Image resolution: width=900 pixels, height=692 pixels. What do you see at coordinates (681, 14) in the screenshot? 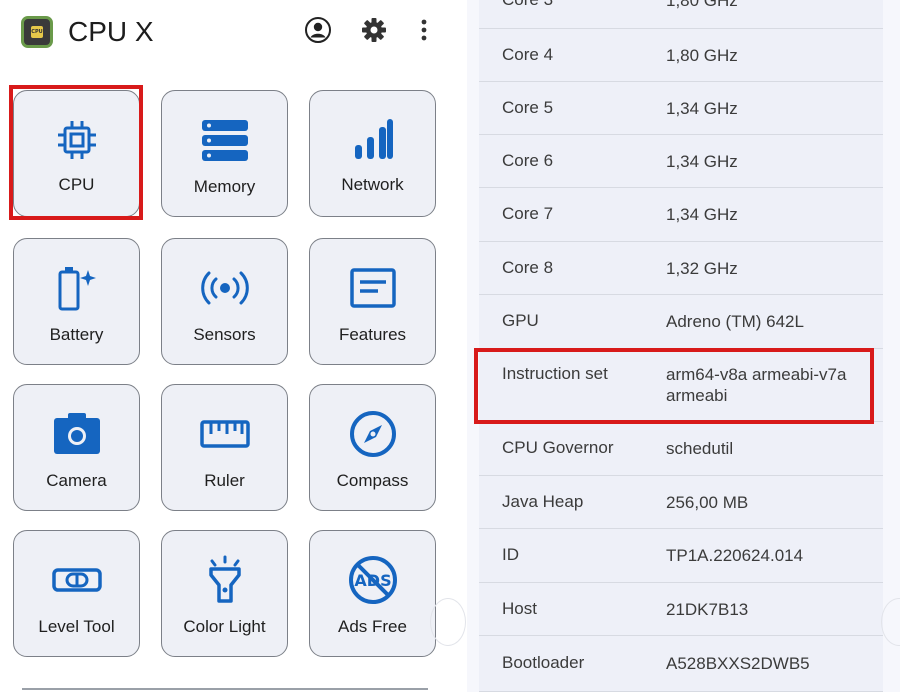
I see `info-row: Core 3 1,80 GHz` at bounding box center [681, 14].